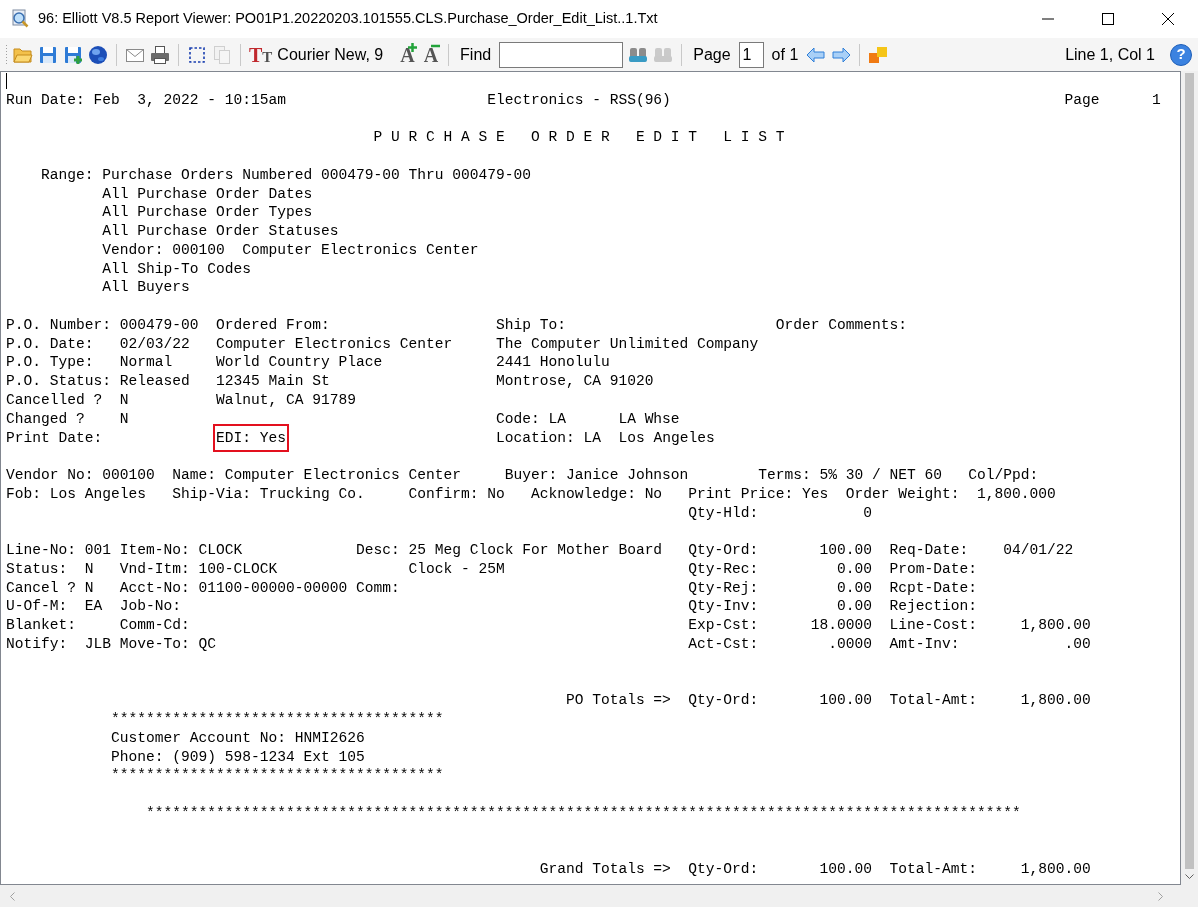 This screenshot has height=907, width=1198. What do you see at coordinates (582, 812) in the screenshot?
I see `report-line: ****************************************************************************************************` at bounding box center [582, 812].